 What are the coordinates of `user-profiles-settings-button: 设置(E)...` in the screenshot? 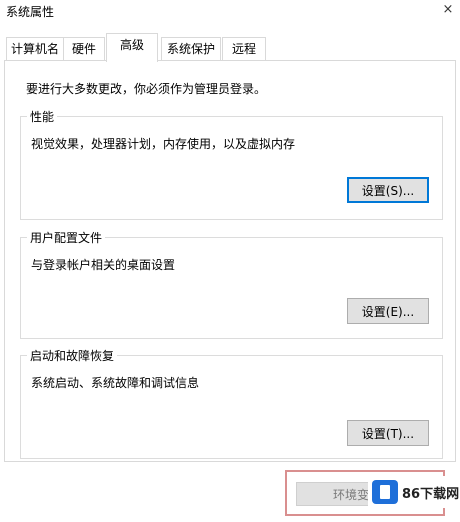 It's located at (388, 311).